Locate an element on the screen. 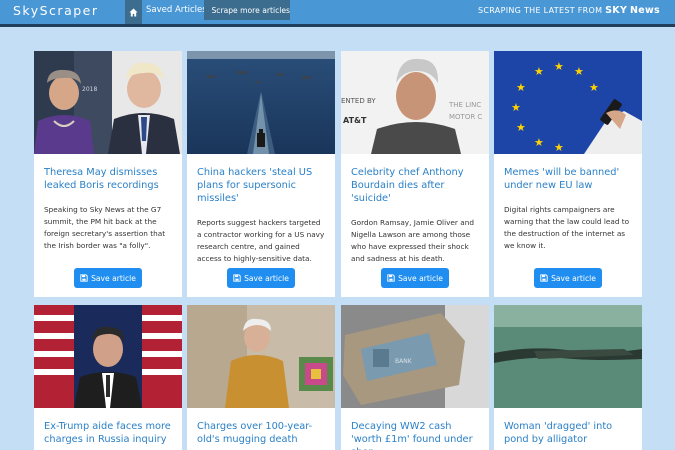 The height and width of the screenshot is (450, 675). brand-logo: SkyScraper is located at coordinates (56, 10).